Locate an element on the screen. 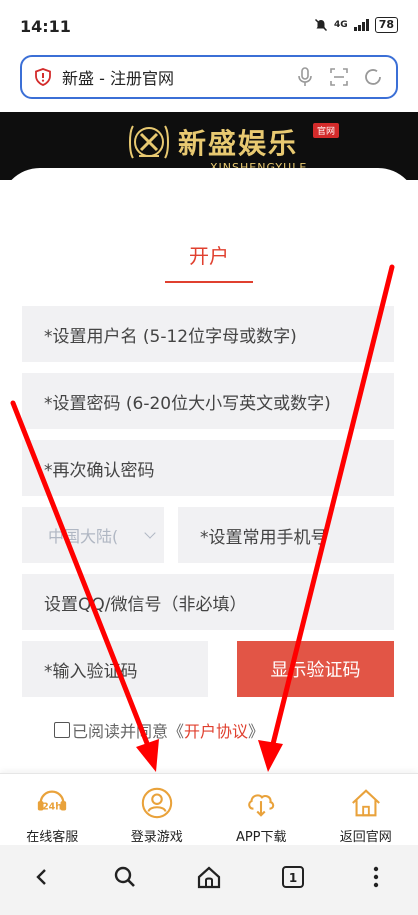 This screenshot has height=915, width=418. password-field: *设置密码 (6-20位大小写英文或数字) is located at coordinates (208, 401).